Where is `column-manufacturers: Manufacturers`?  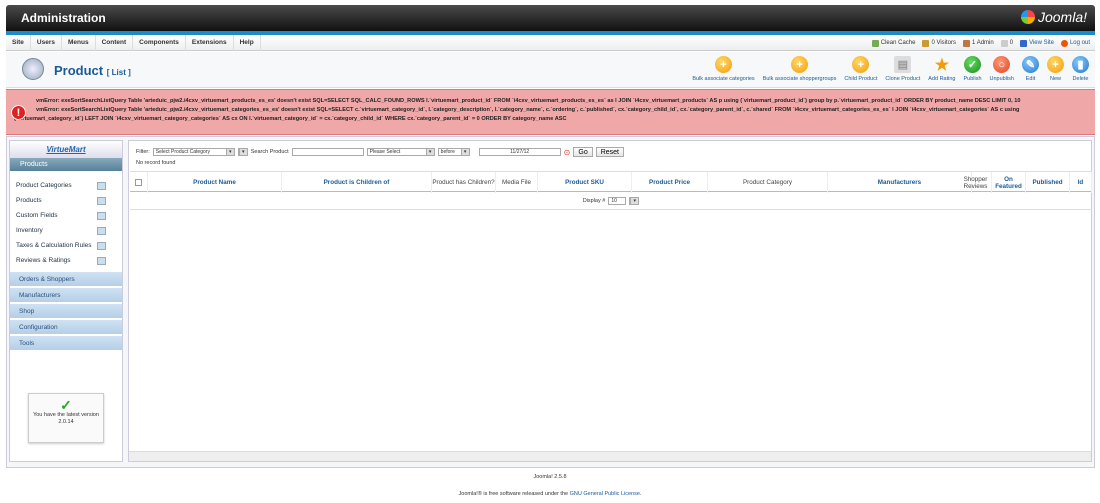 column-manufacturers: Manufacturers is located at coordinates (900, 182).